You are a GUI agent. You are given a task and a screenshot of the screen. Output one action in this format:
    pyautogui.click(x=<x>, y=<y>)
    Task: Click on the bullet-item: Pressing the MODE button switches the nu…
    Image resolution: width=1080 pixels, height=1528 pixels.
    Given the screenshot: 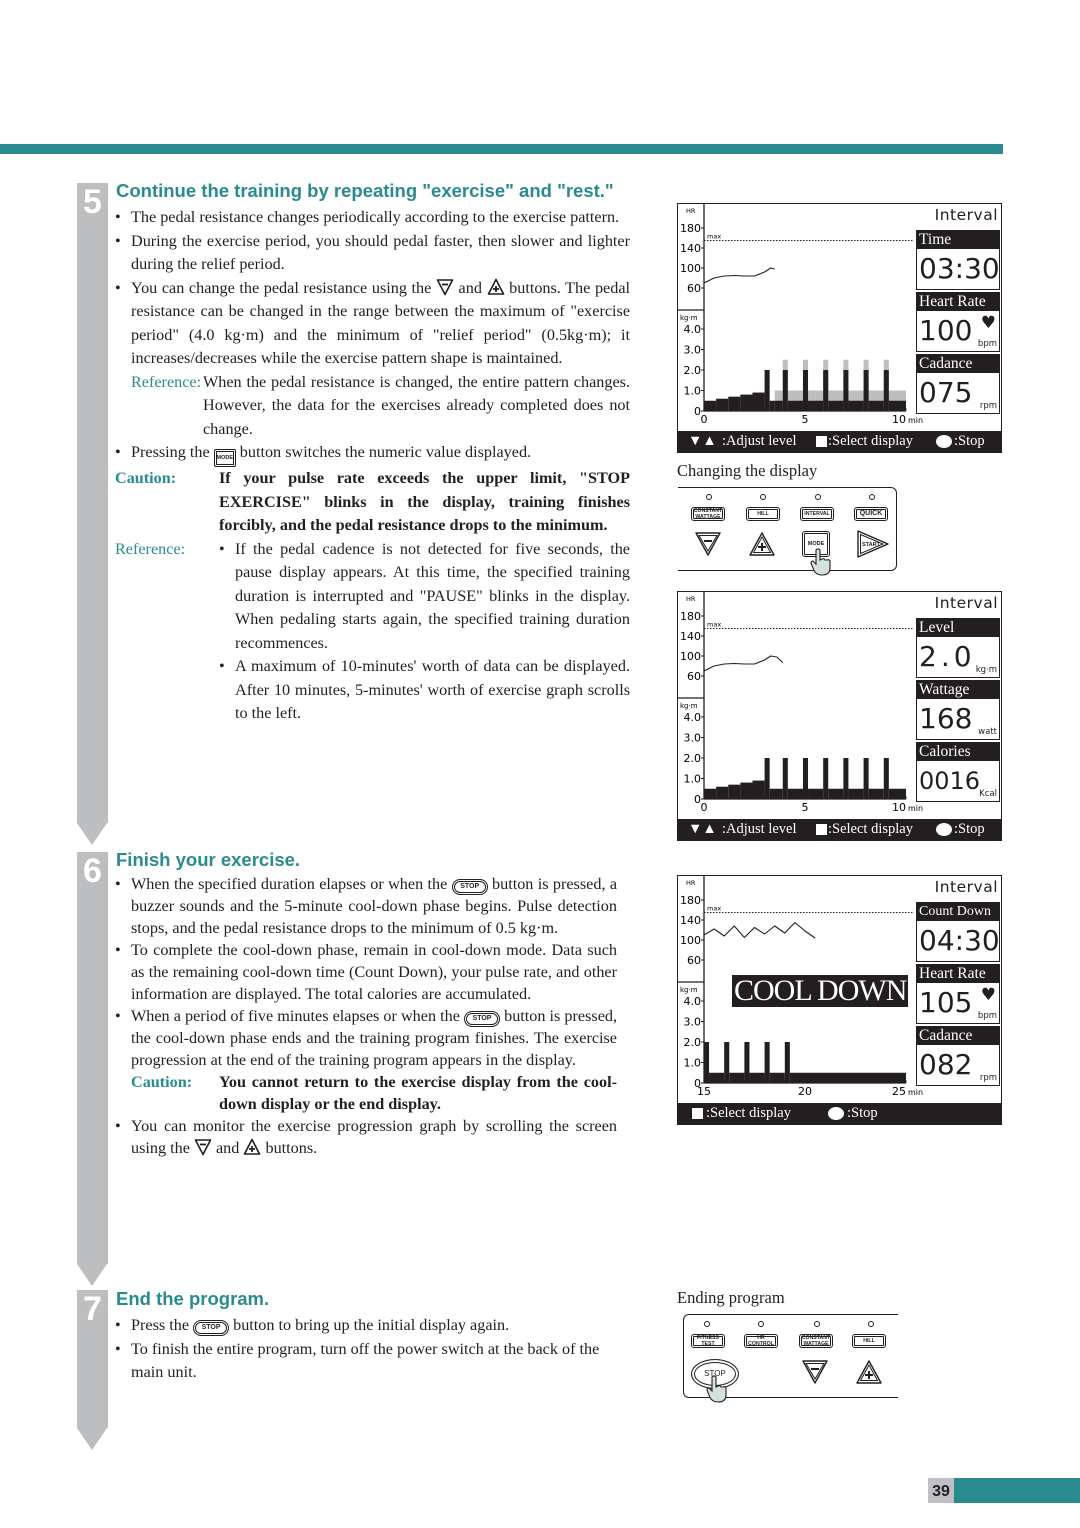 What is the action you would take?
    pyautogui.click(x=372, y=454)
    